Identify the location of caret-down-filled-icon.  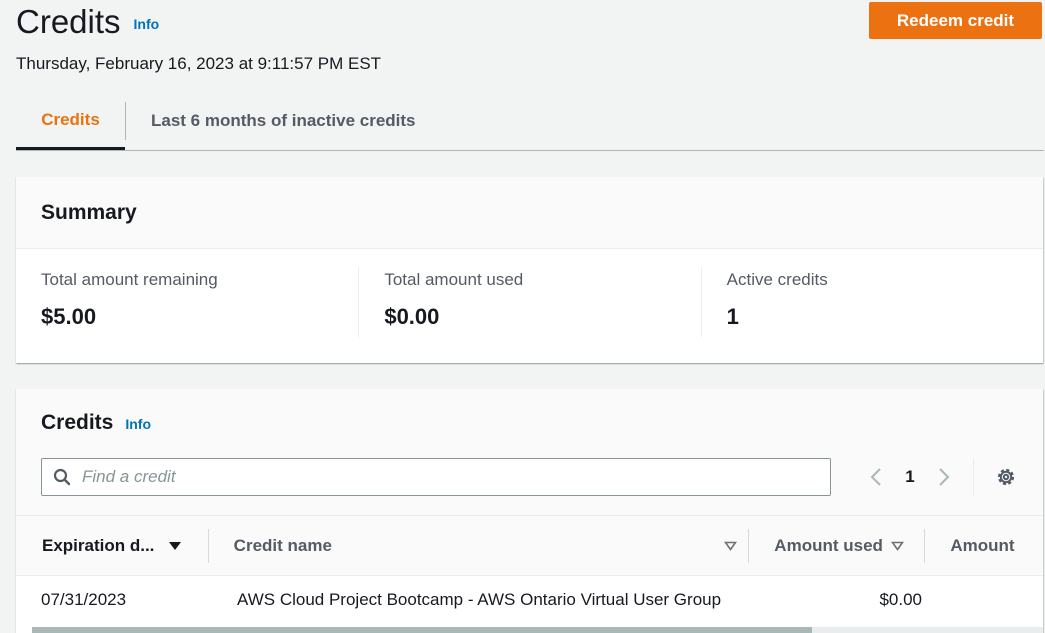
(175, 546).